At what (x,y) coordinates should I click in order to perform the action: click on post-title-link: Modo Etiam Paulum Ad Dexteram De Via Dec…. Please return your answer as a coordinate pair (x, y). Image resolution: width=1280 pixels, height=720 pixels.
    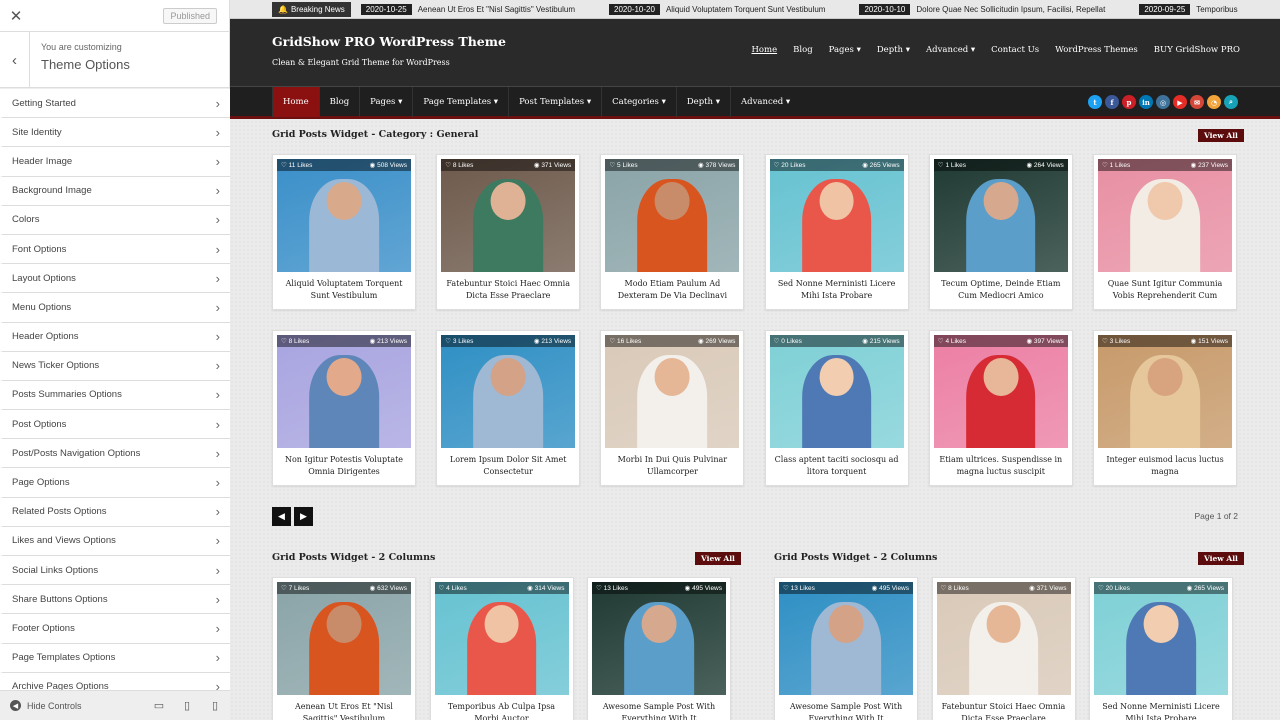
    Looking at the image, I should click on (672, 290).